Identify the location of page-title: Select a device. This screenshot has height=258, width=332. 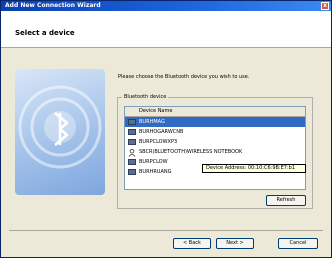
(45, 33).